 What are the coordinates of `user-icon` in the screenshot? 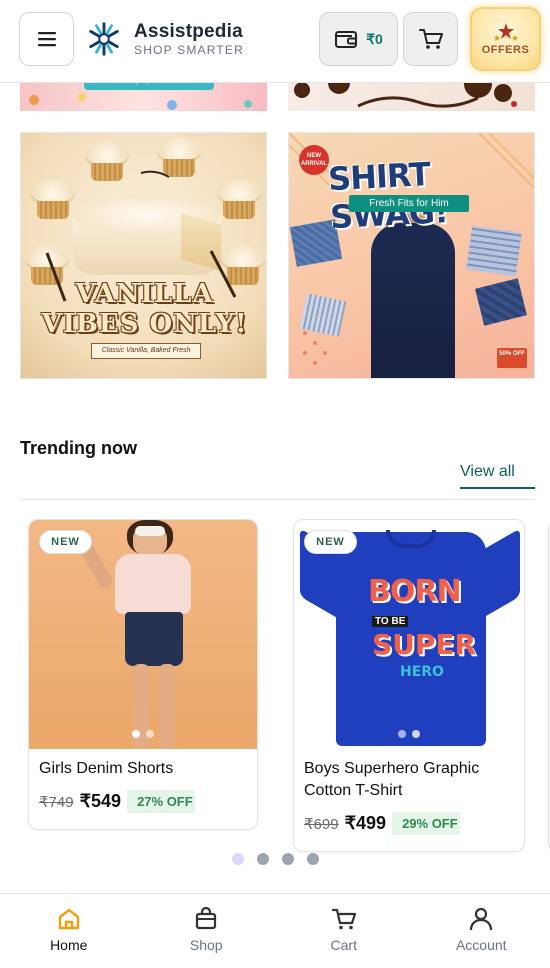 It's located at (481, 919).